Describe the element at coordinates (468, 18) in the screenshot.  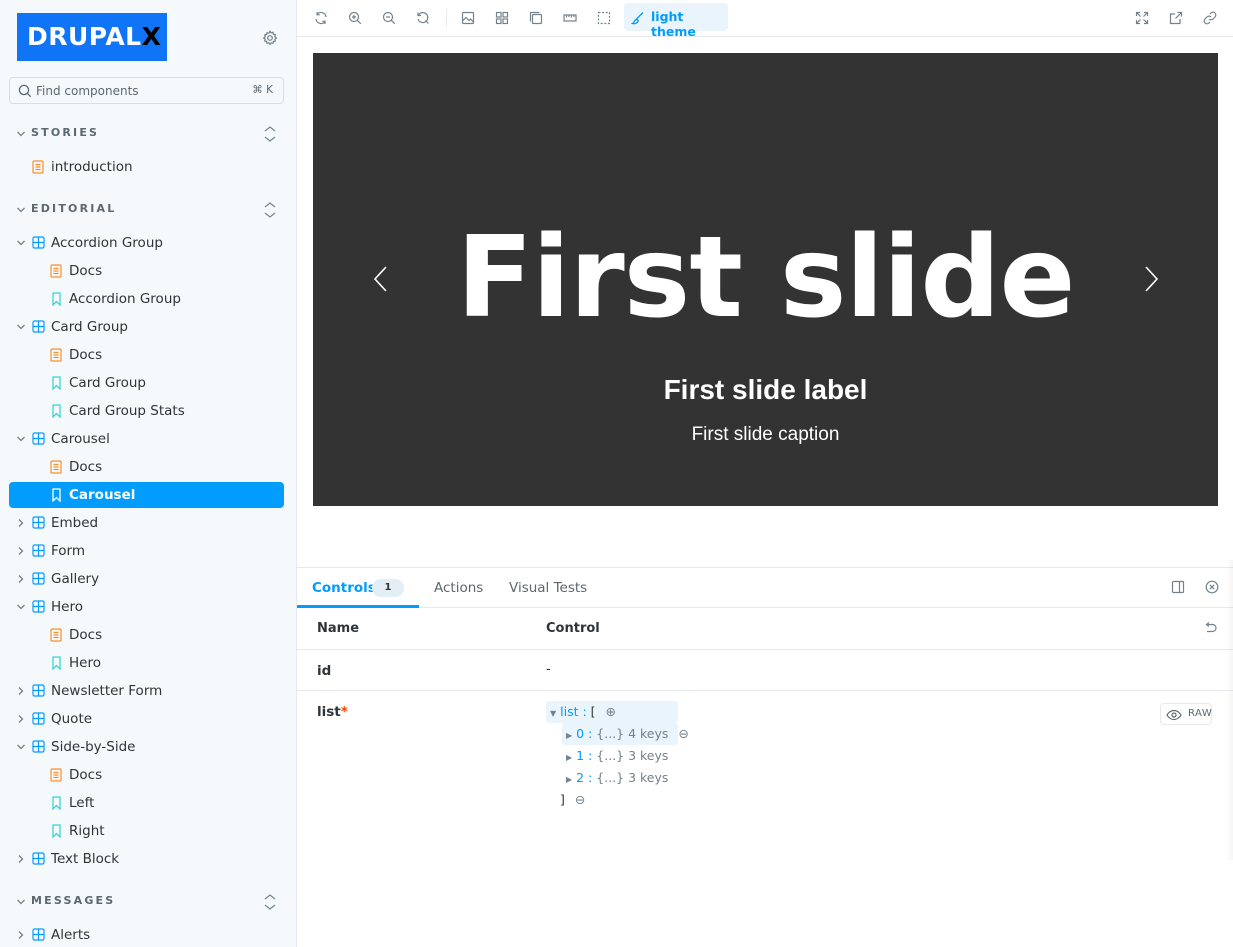
I see `background-button` at that location.